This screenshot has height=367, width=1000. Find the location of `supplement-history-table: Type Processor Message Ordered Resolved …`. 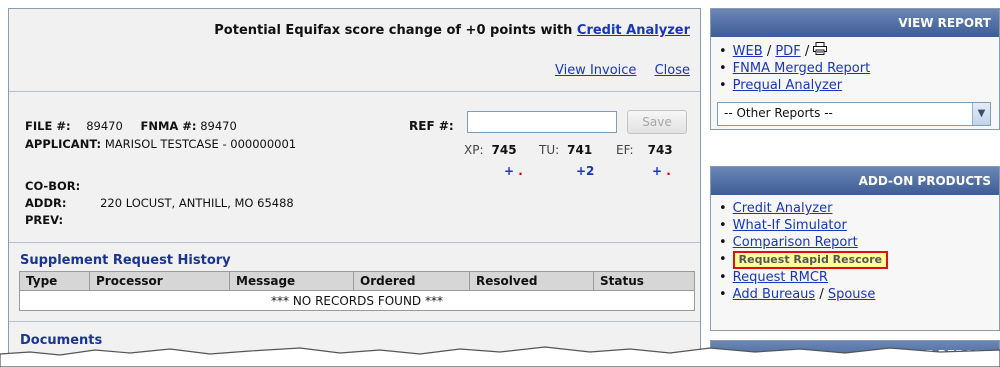

supplement-history-table: Type Processor Message Ordered Resolved … is located at coordinates (357, 291).